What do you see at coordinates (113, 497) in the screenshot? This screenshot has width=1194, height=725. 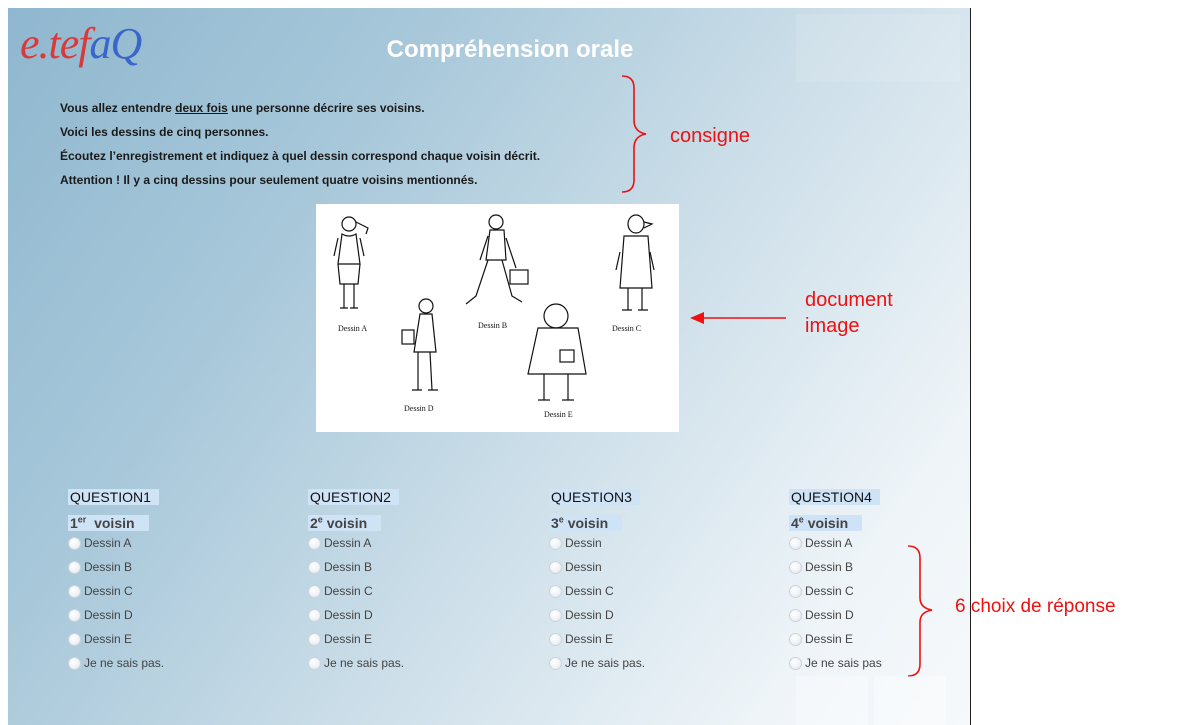 I see `question-number-highlight: QUESTION1` at bounding box center [113, 497].